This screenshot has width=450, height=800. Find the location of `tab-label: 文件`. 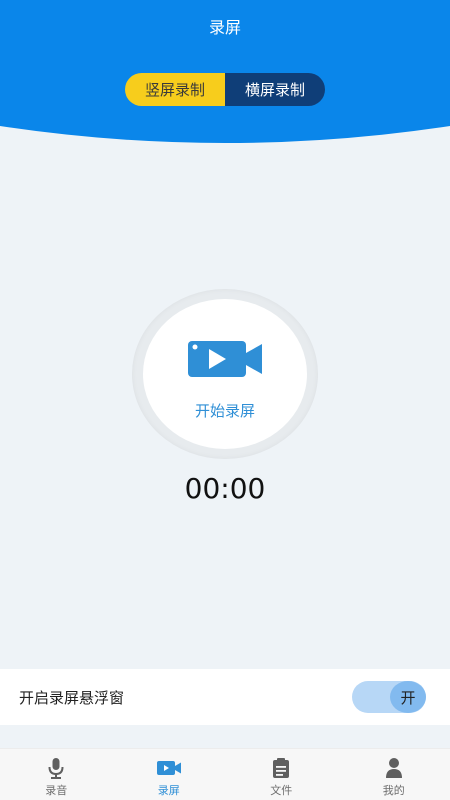

tab-label: 文件 is located at coordinates (281, 790).